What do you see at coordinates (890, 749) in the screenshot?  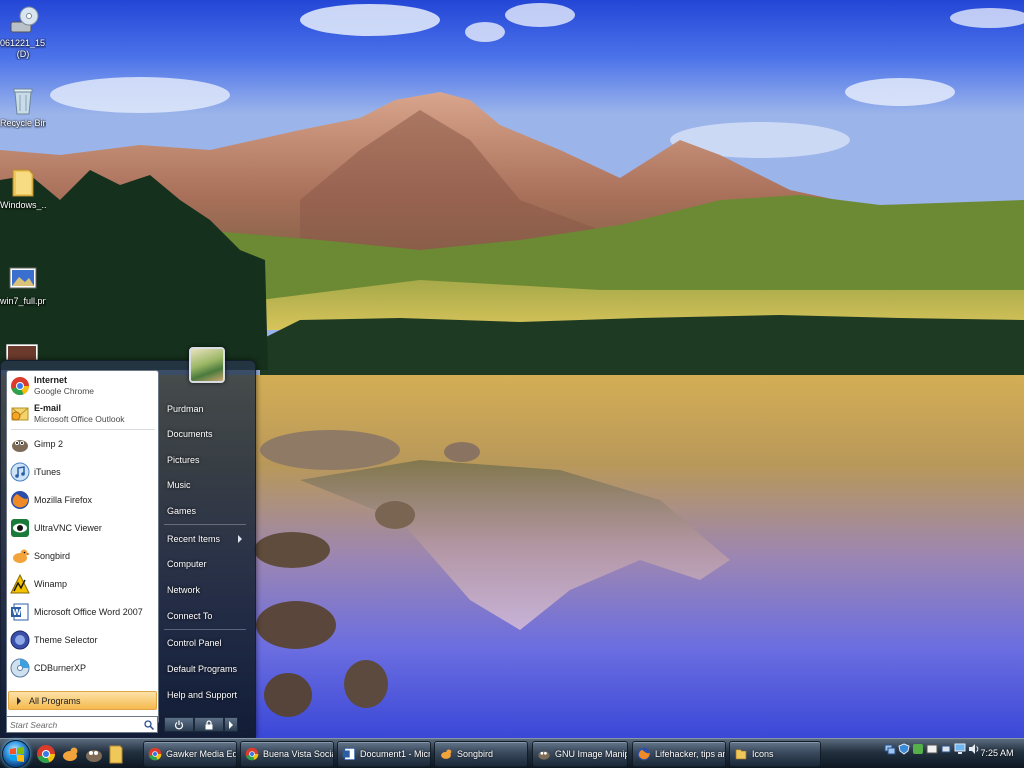 I see `network-icon` at bounding box center [890, 749].